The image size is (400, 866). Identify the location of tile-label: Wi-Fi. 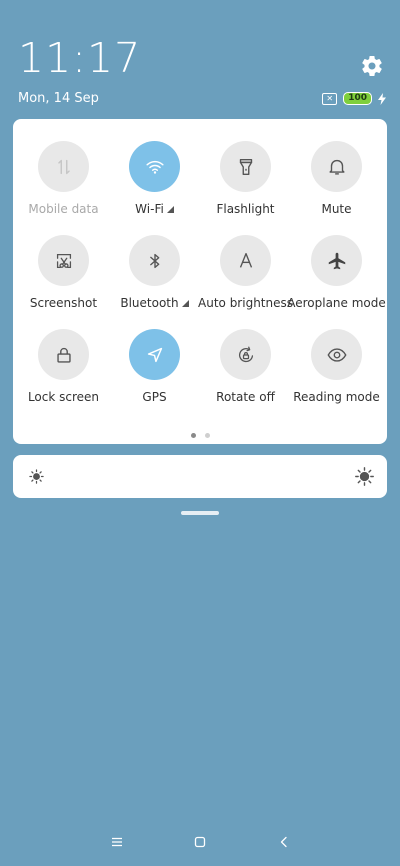
(149, 209).